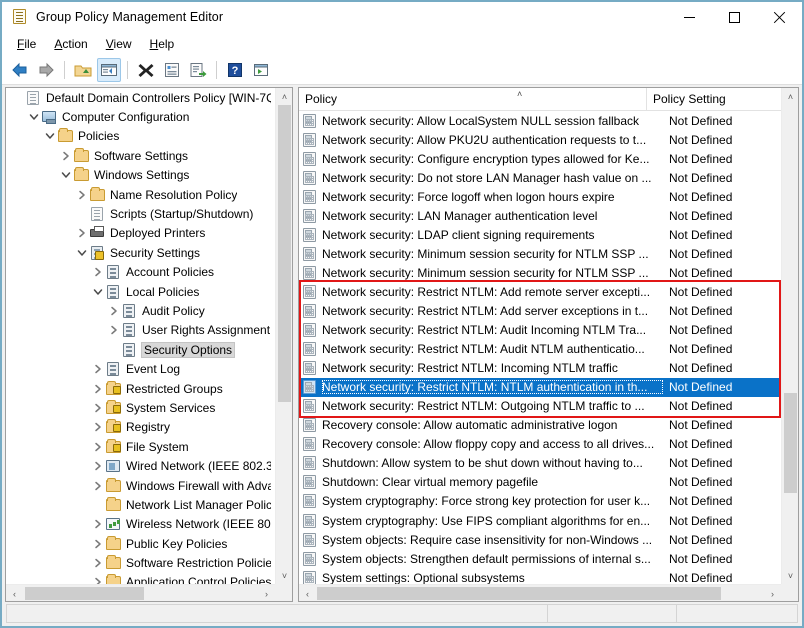  Describe the element at coordinates (540, 592) in the screenshot. I see `list-horizontal-scrollbar: ‹ ›` at that location.